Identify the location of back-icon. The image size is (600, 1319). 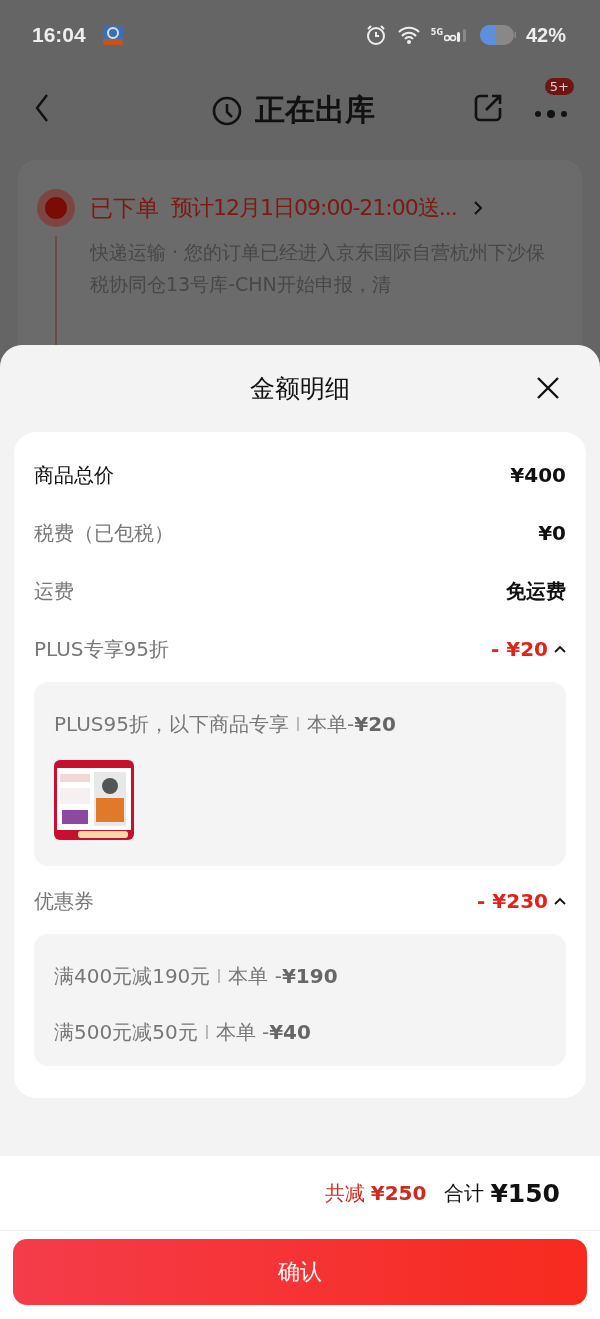
(42, 108).